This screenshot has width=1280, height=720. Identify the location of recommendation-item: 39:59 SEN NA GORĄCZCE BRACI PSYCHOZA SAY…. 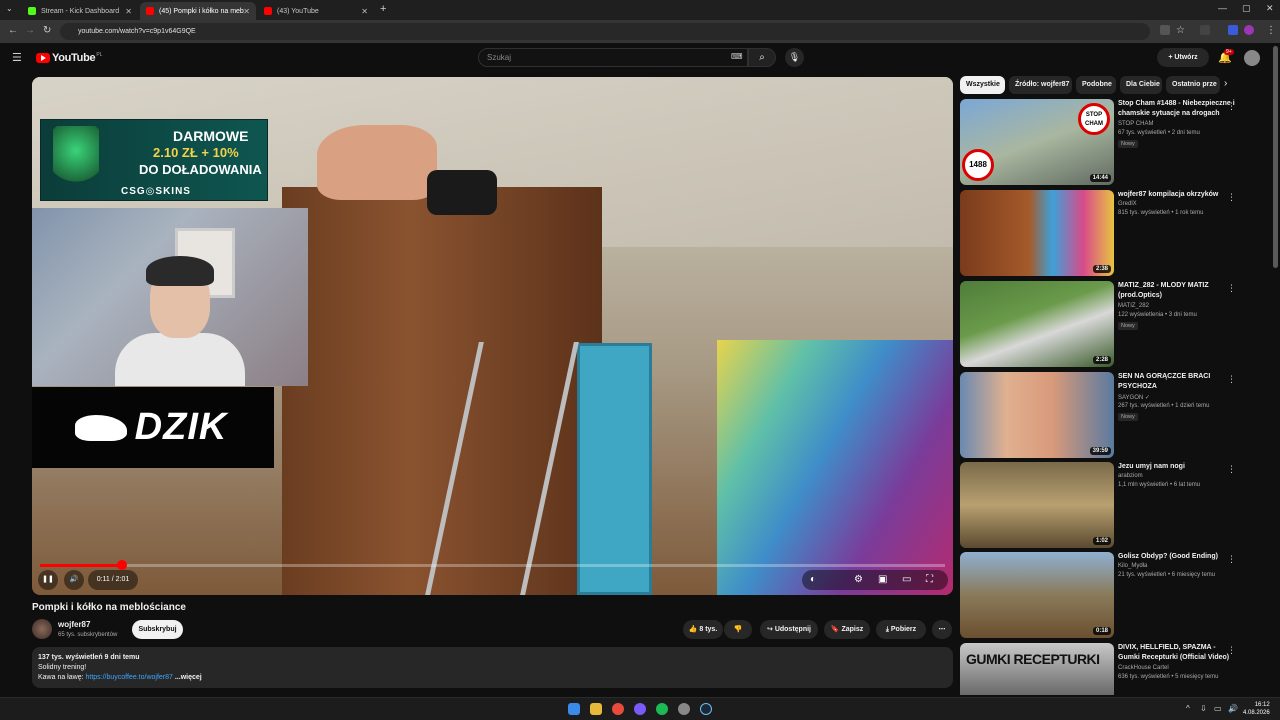
(1105, 415).